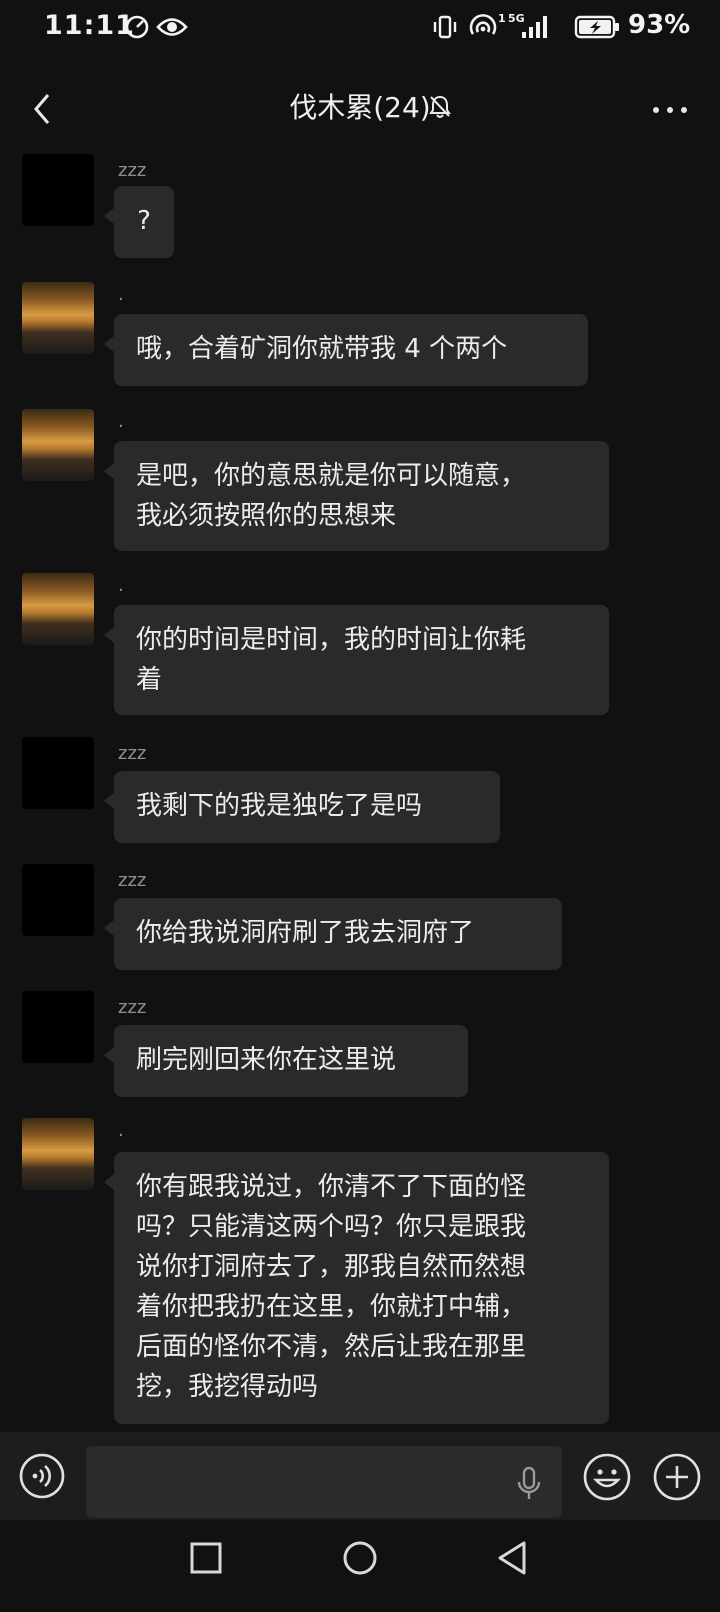 Image resolution: width=720 pixels, height=1612 pixels. Describe the element at coordinates (670, 110) in the screenshot. I see `more-options-icon` at that location.